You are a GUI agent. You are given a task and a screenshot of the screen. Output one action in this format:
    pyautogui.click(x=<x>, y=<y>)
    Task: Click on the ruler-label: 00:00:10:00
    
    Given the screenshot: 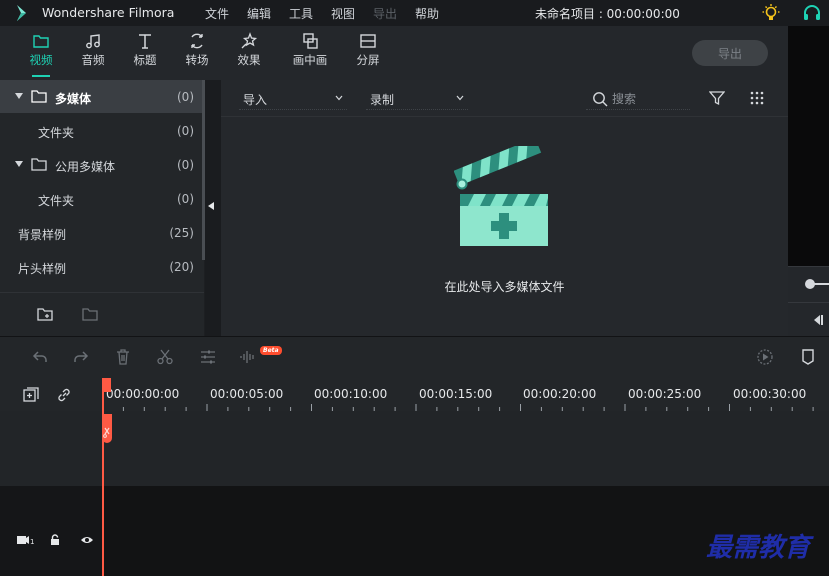 What is the action you would take?
    pyautogui.click(x=351, y=394)
    